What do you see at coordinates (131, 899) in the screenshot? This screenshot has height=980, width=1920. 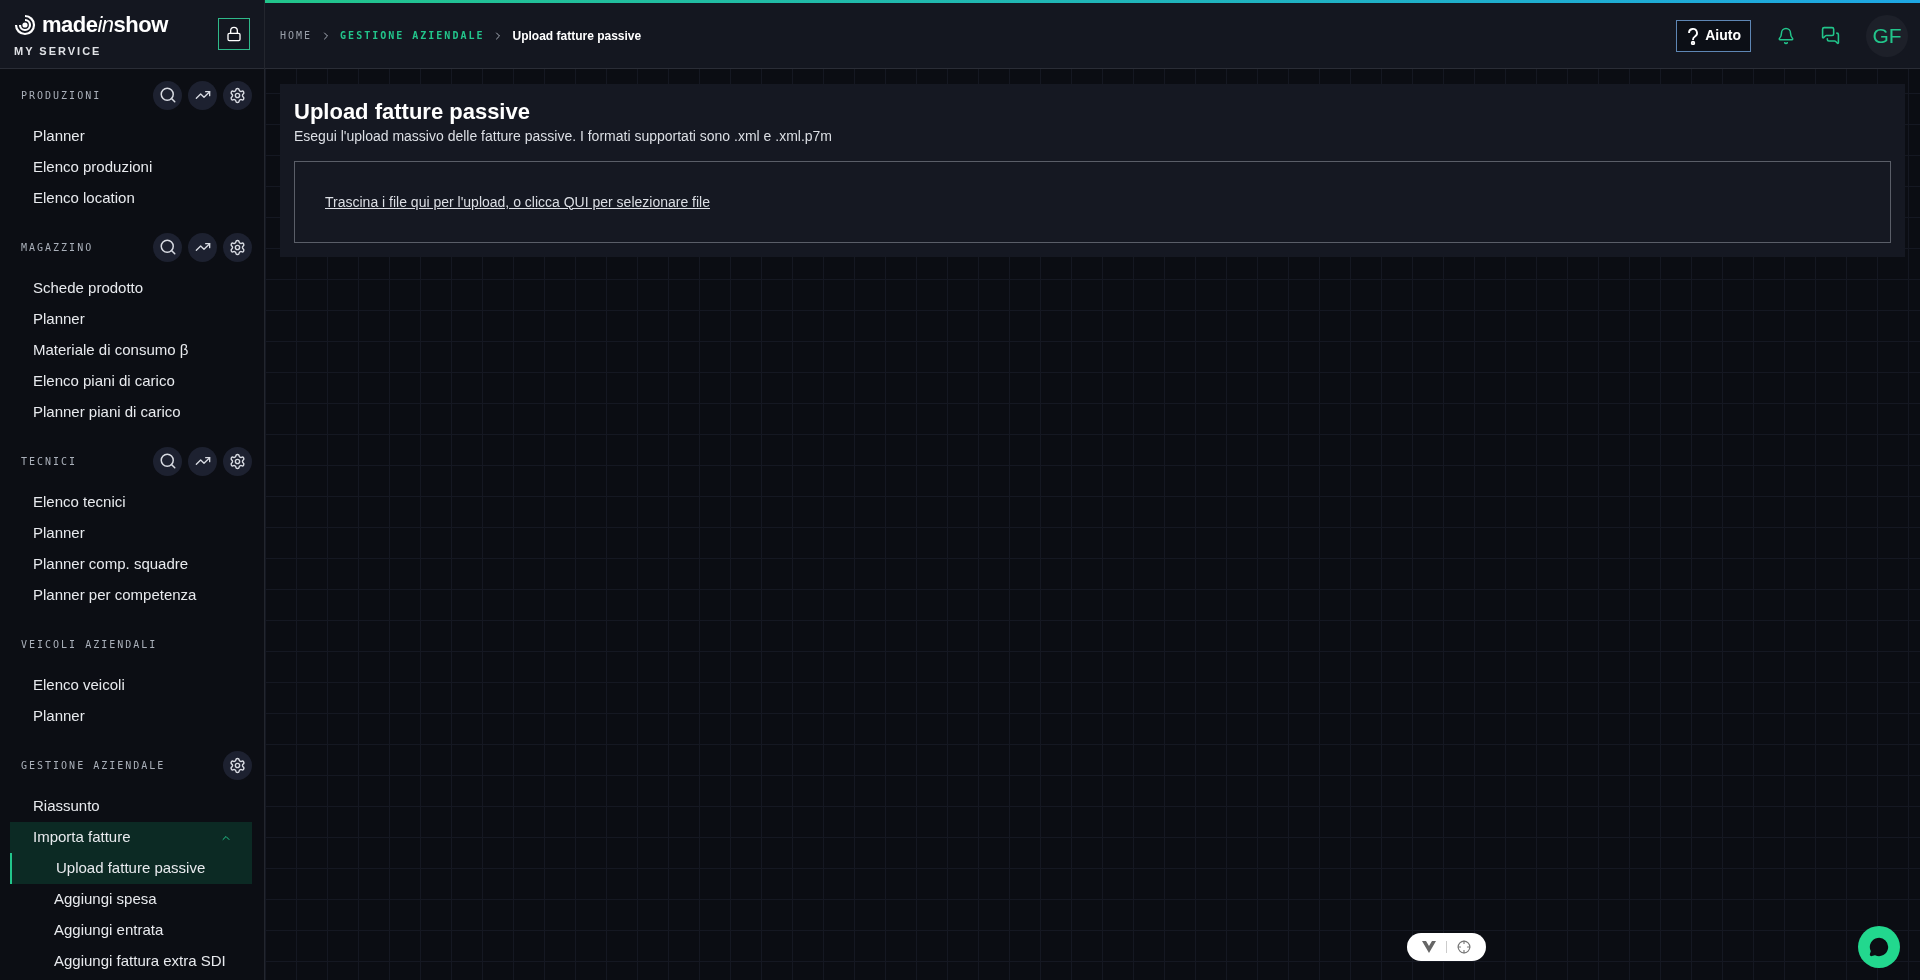 I see `sidebar-item: Aggiungi spesa` at bounding box center [131, 899].